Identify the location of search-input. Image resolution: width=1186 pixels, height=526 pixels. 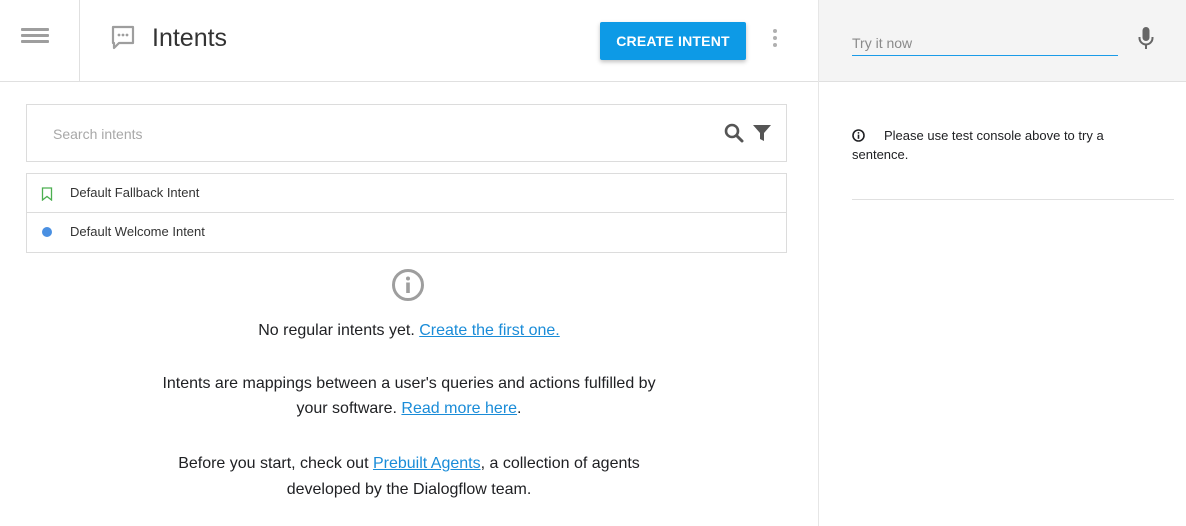
(353, 134).